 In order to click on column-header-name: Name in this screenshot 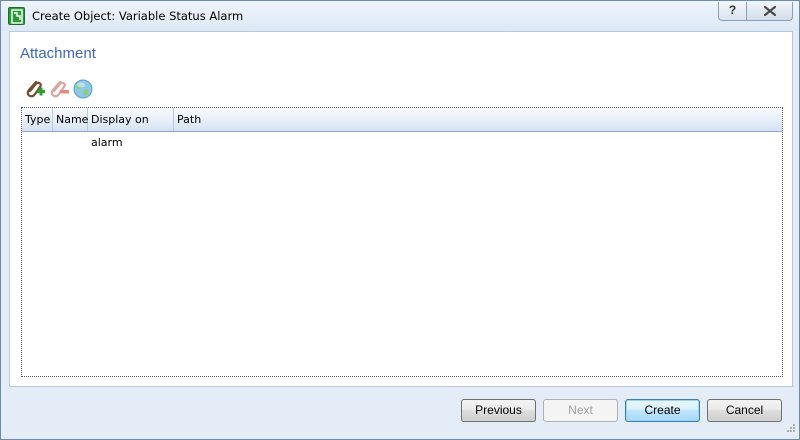, I will do `click(70, 119)`.